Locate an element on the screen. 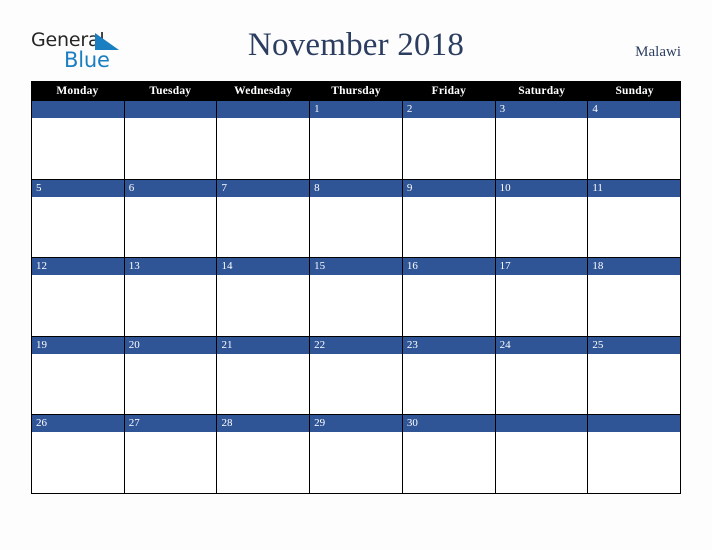 The image size is (712, 550). week-row: 19 20 21 22 23 24 25 is located at coordinates (356, 376).